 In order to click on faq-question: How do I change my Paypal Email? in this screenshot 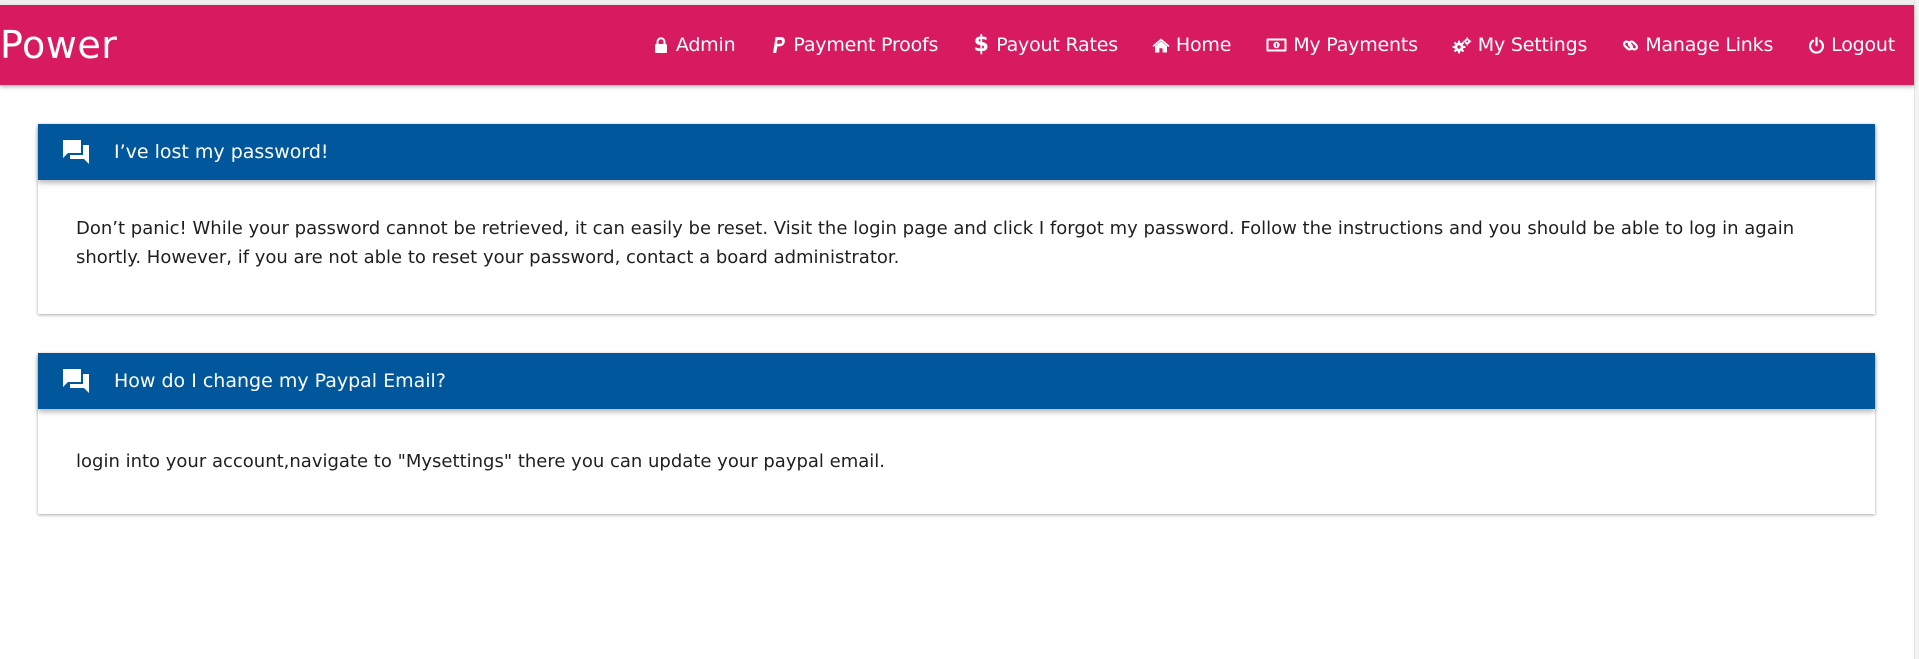, I will do `click(280, 381)`.